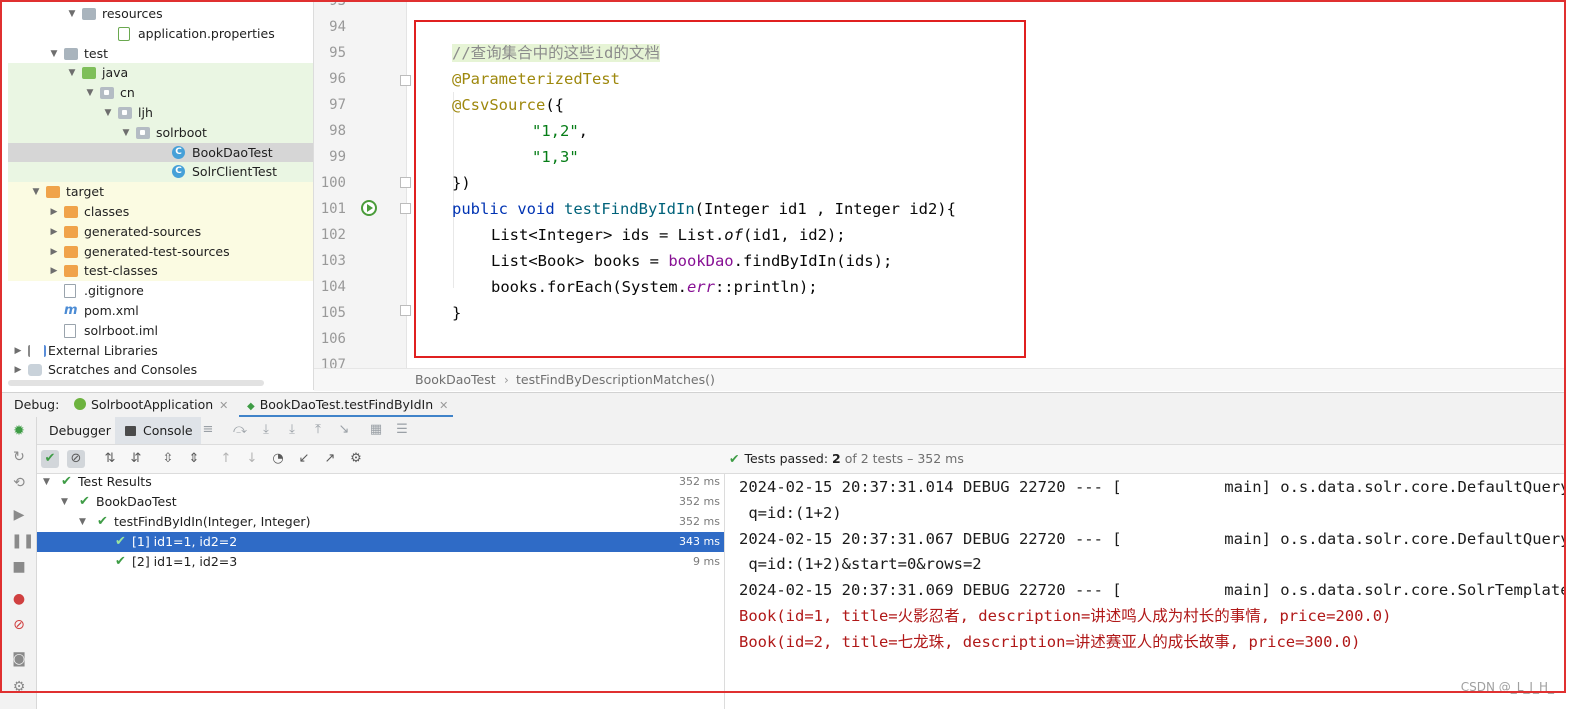 The image size is (1584, 709). Describe the element at coordinates (194, 459) in the screenshot. I see `collapse-all-icon: ⇕` at that location.